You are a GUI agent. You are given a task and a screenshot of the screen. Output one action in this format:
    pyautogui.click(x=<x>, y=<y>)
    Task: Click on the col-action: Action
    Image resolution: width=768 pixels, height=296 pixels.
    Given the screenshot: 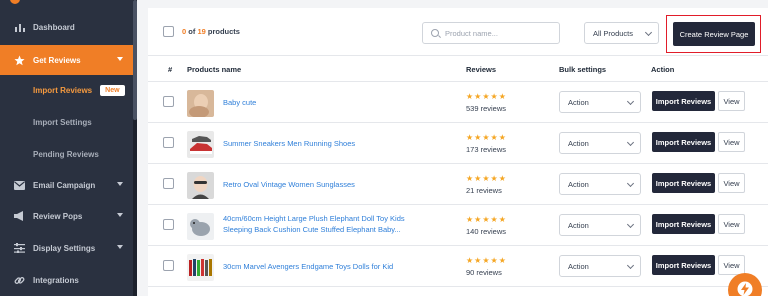 What is the action you would take?
    pyautogui.click(x=663, y=69)
    